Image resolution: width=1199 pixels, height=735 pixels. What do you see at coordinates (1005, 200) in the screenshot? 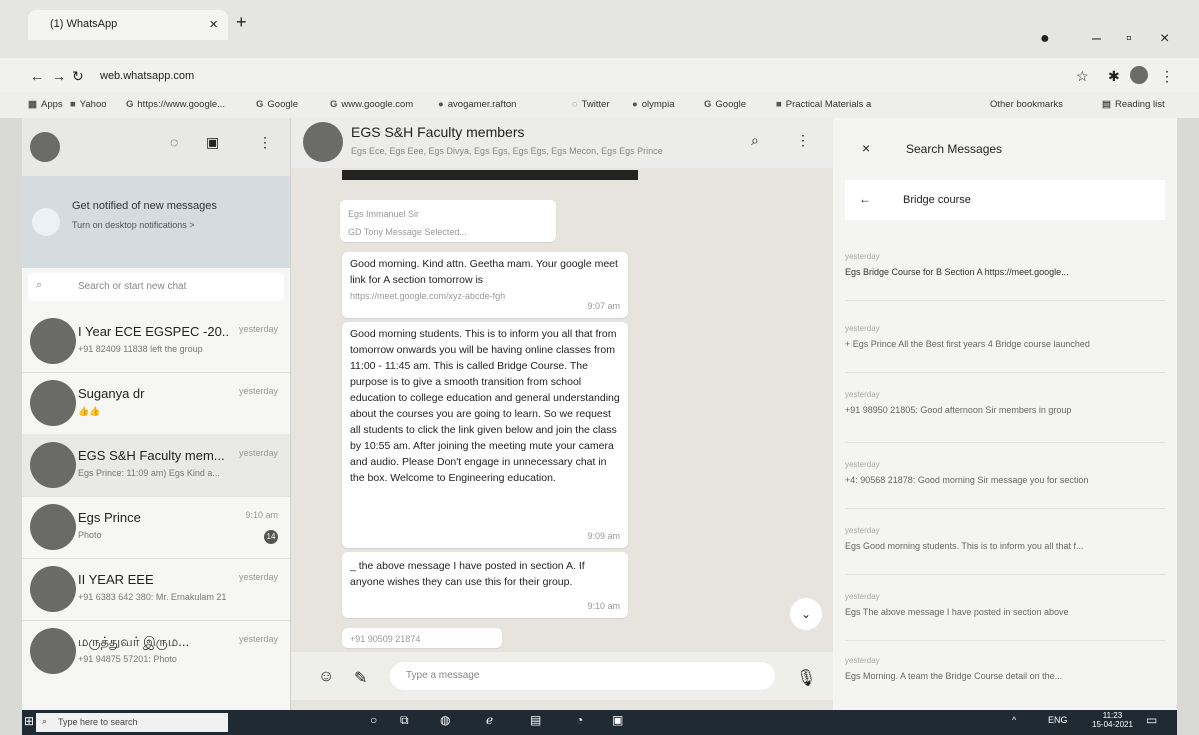
I see `search-messages-box: ← Bridge course` at bounding box center [1005, 200].